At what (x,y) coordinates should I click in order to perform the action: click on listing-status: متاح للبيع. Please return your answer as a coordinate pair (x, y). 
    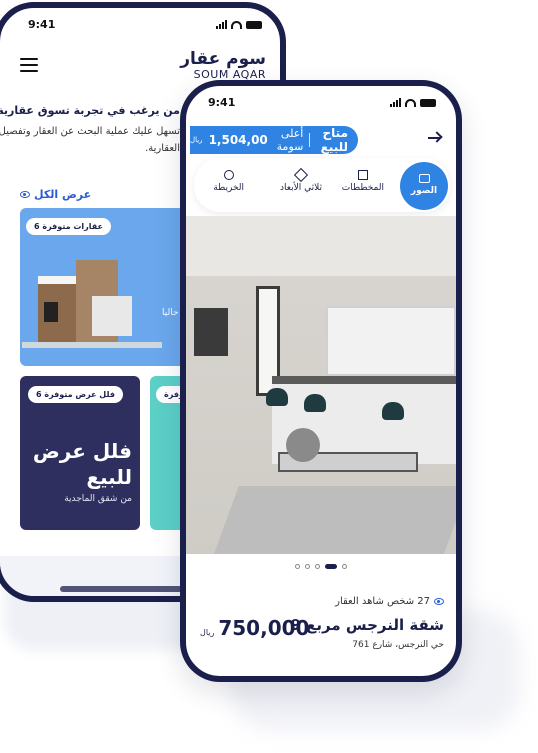
    Looking at the image, I should click on (334, 140).